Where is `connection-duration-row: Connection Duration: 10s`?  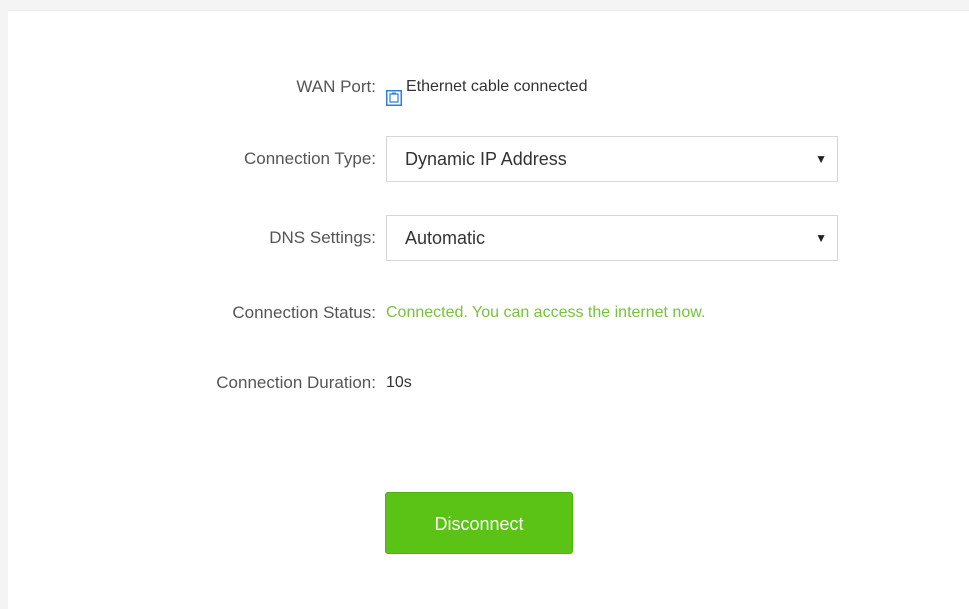
connection-duration-row: Connection Duration: 10s is located at coordinates (488, 383).